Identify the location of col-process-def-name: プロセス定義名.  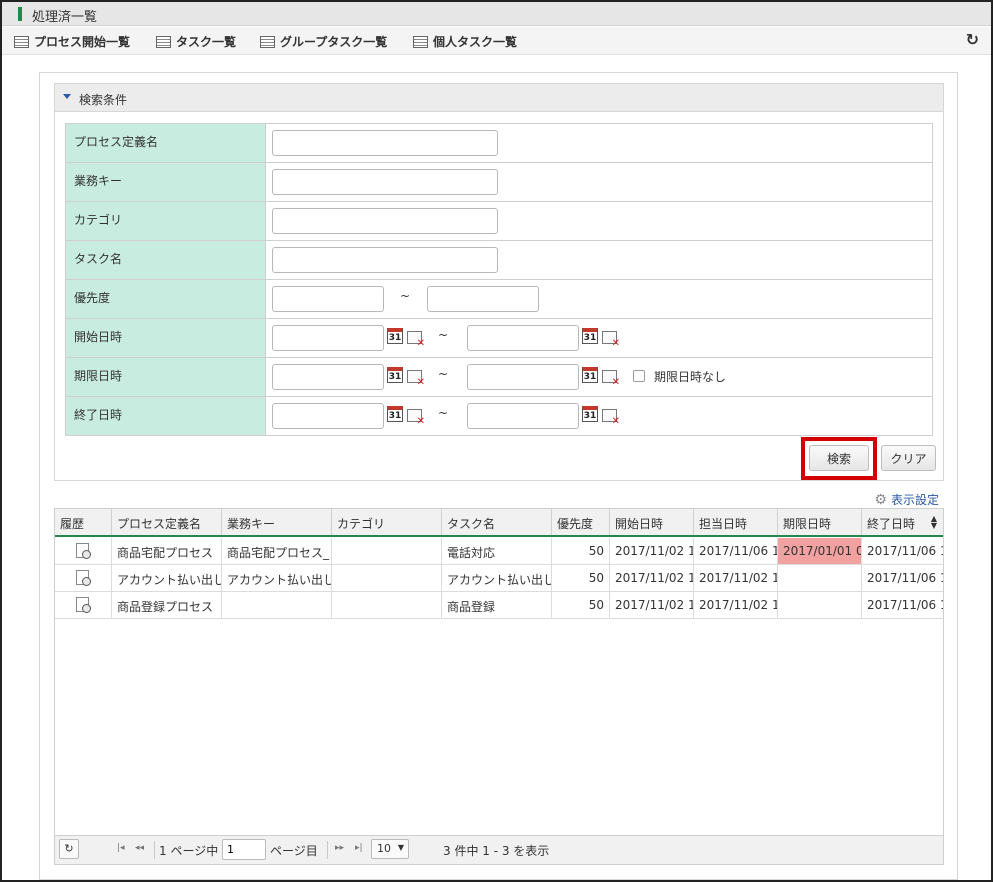
(167, 522).